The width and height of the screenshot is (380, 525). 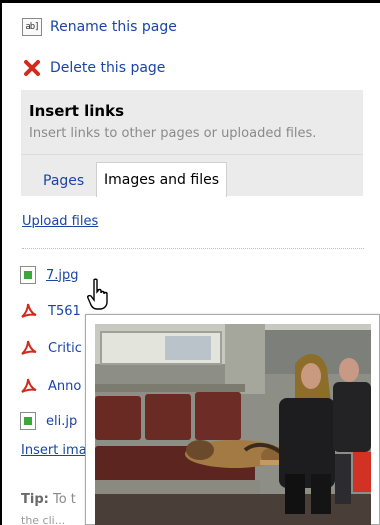 I want to click on rename-page-label: Rename this page, so click(x=113, y=27).